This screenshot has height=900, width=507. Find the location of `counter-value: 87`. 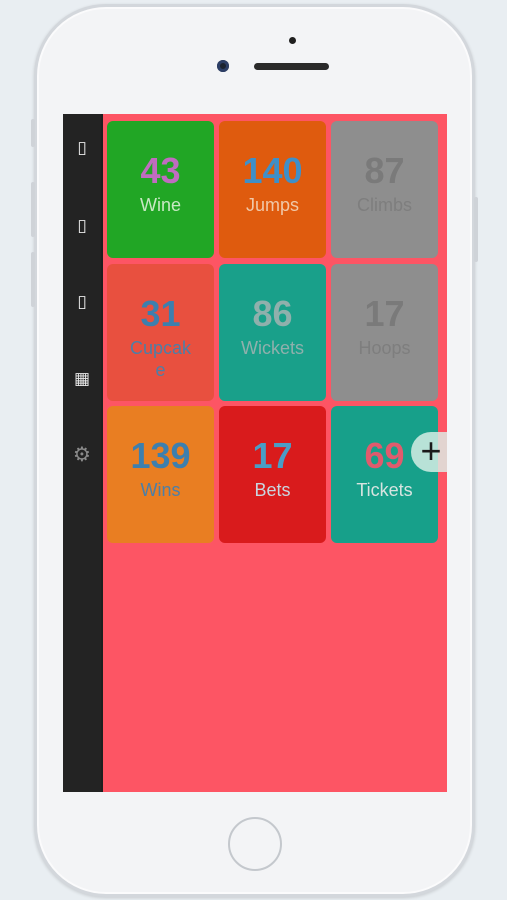

counter-value: 87 is located at coordinates (384, 170).